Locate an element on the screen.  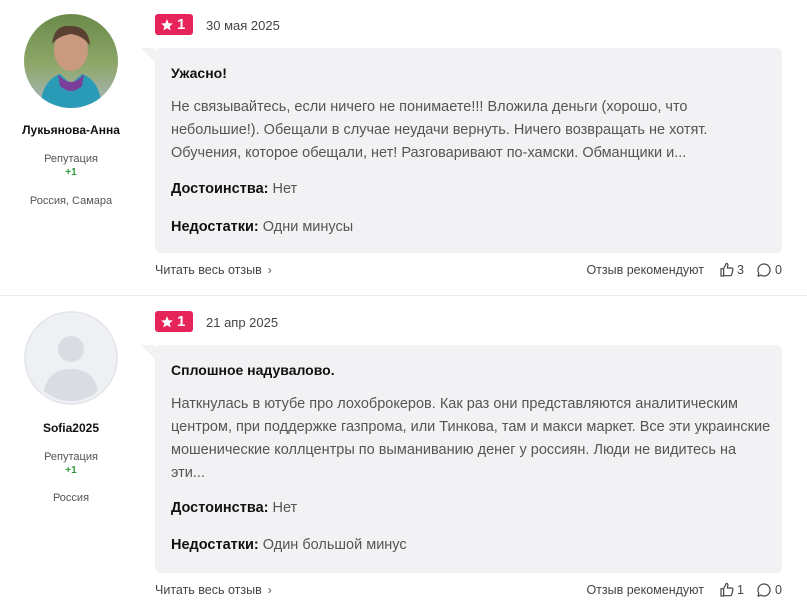
author-name: Sofia2025 is located at coordinates (71, 428).